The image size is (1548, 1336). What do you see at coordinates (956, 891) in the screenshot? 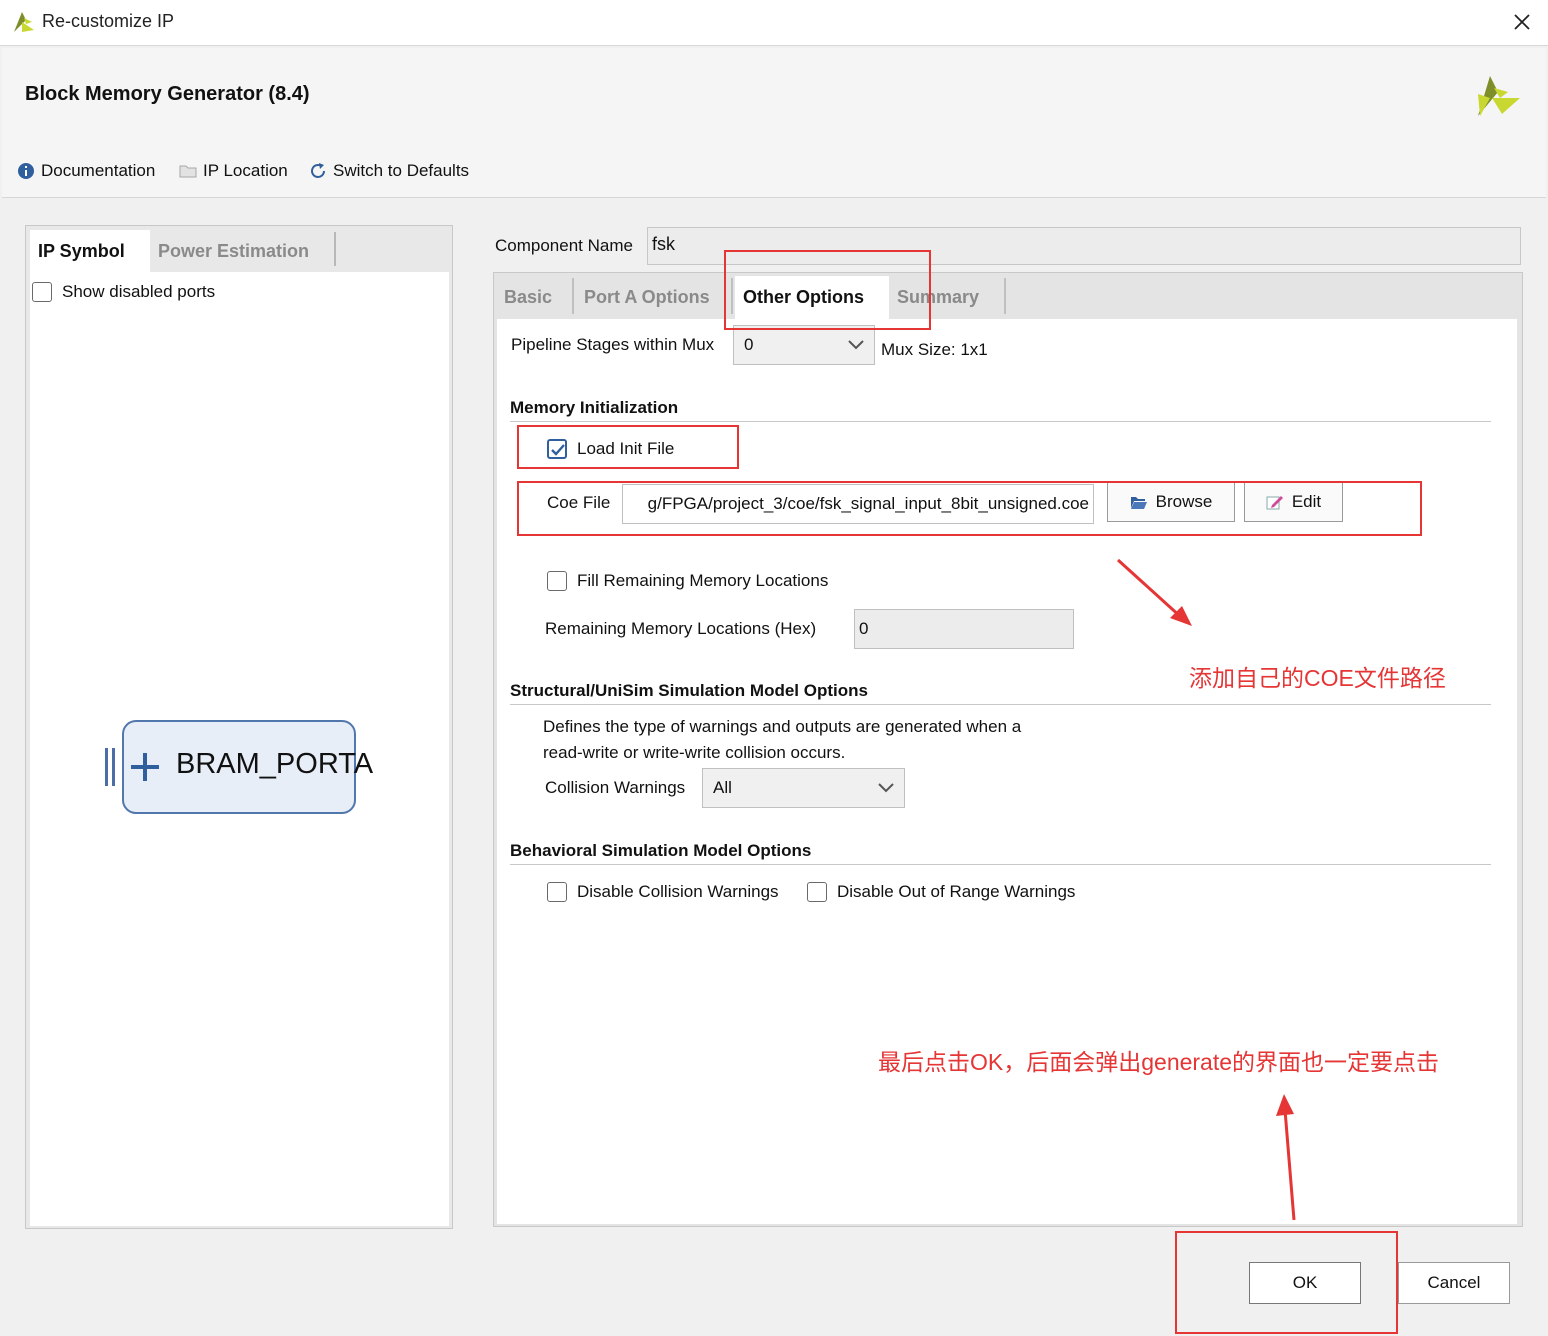
I see `disable-out-of-range-label: Disable Out of Range Warnings` at bounding box center [956, 891].